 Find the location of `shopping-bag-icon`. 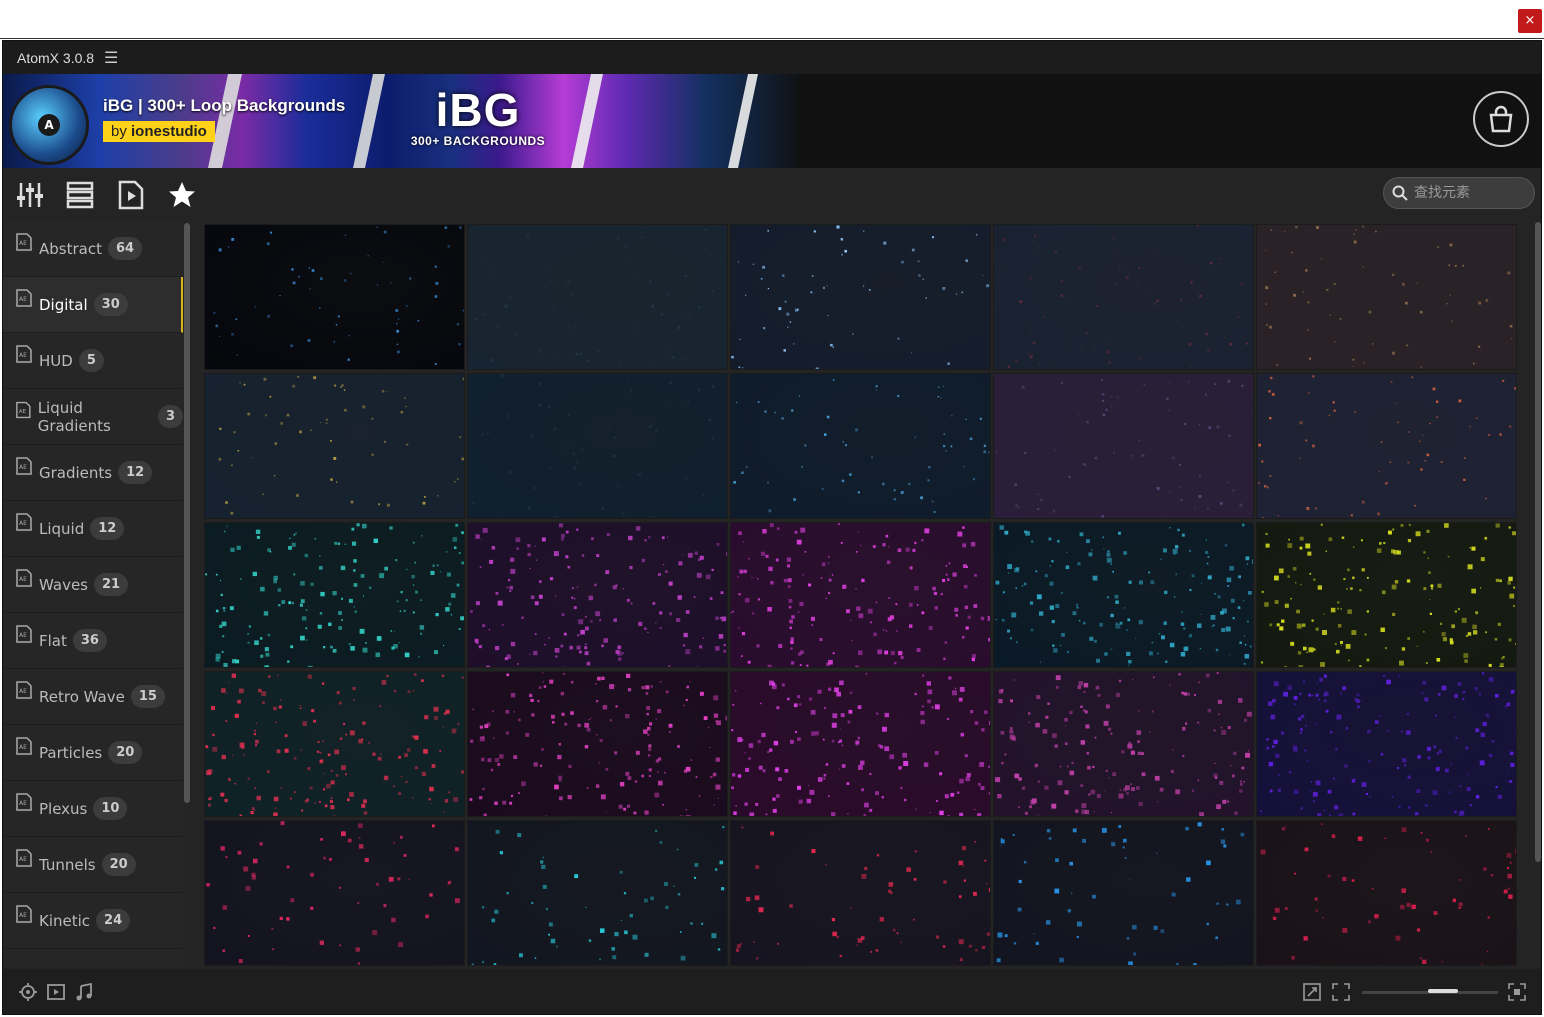

shopping-bag-icon is located at coordinates (1501, 119).